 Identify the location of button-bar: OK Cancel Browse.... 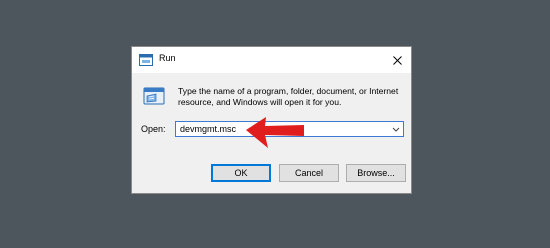
(271, 172).